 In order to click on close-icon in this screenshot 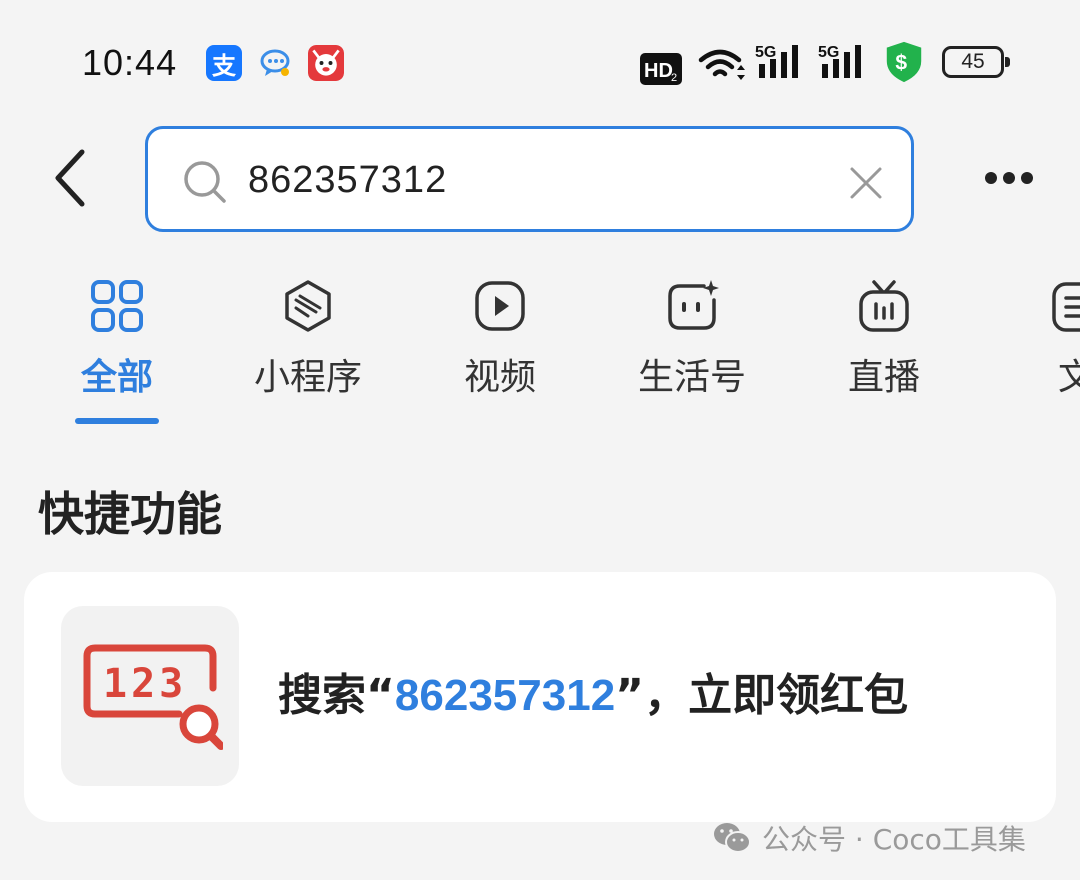, I will do `click(866, 183)`.